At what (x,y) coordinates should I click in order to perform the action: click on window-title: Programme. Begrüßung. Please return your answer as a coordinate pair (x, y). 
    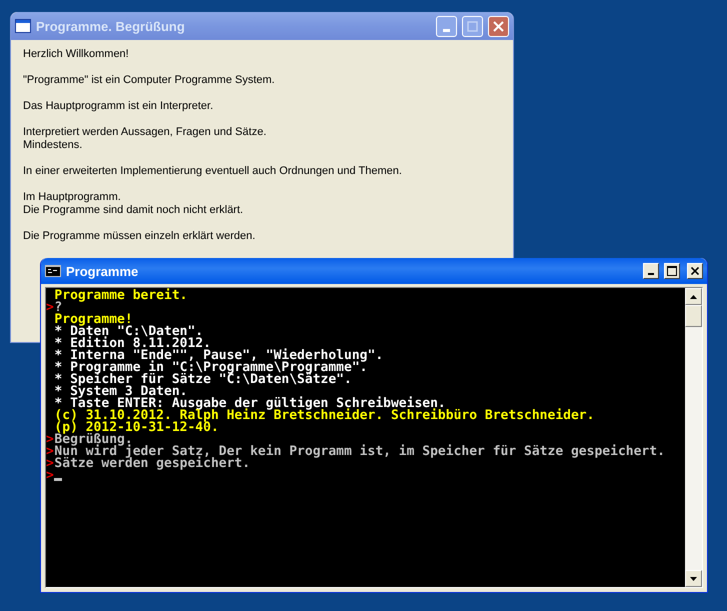
    Looking at the image, I should click on (111, 26).